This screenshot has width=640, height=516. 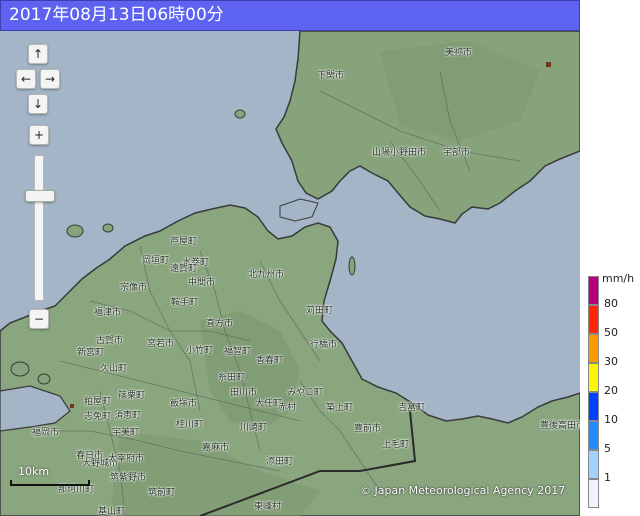 I want to click on place-label: 遠賀町, so click(x=184, y=269).